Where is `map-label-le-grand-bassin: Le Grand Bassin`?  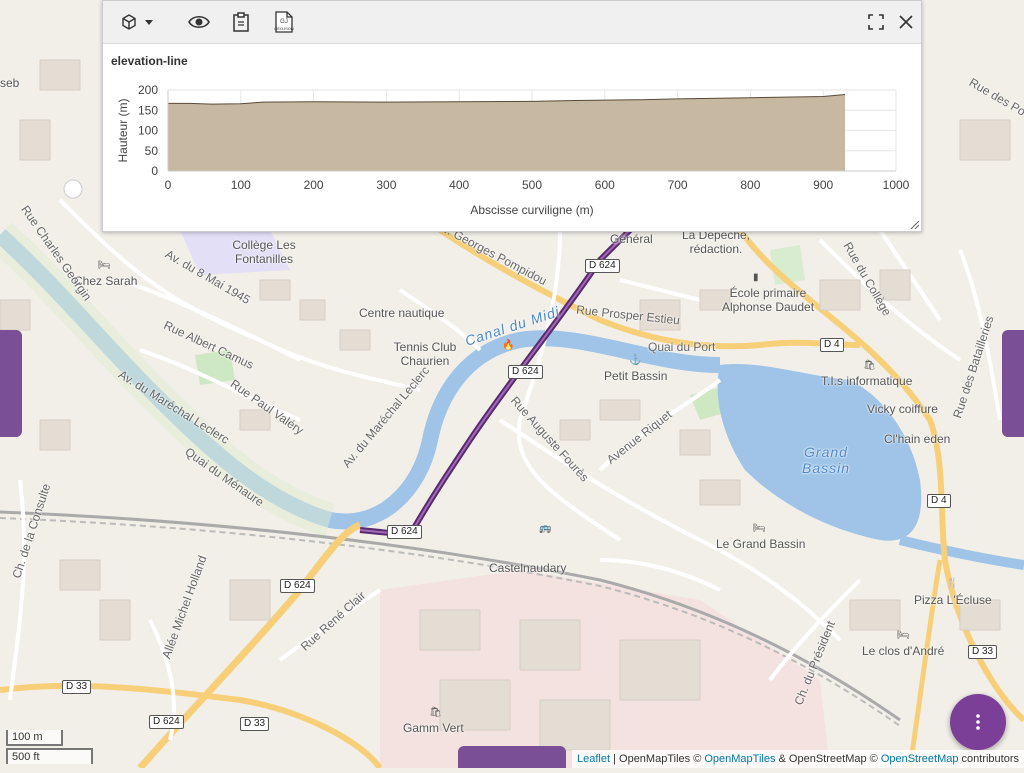 map-label-le-grand-bassin: Le Grand Bassin is located at coordinates (761, 544).